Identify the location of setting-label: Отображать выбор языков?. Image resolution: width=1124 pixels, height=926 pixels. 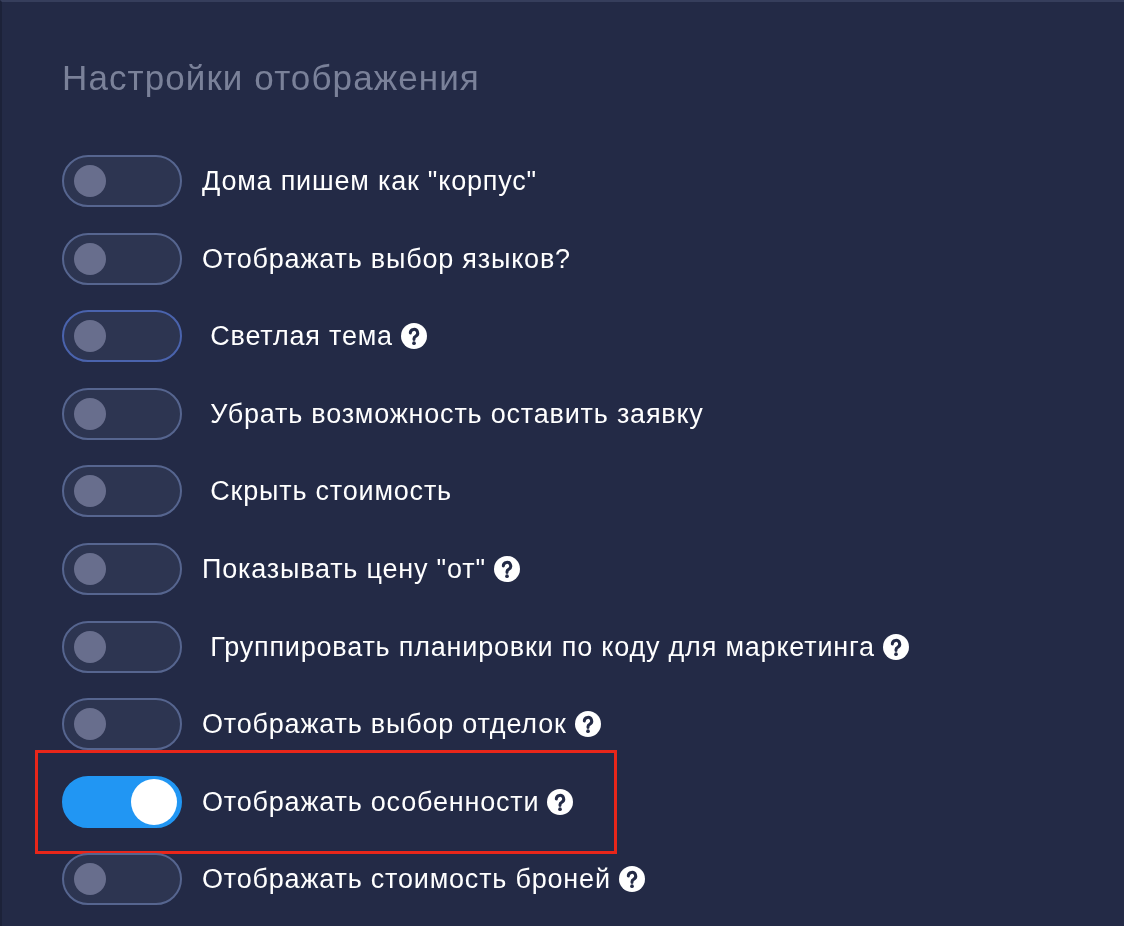
(386, 258).